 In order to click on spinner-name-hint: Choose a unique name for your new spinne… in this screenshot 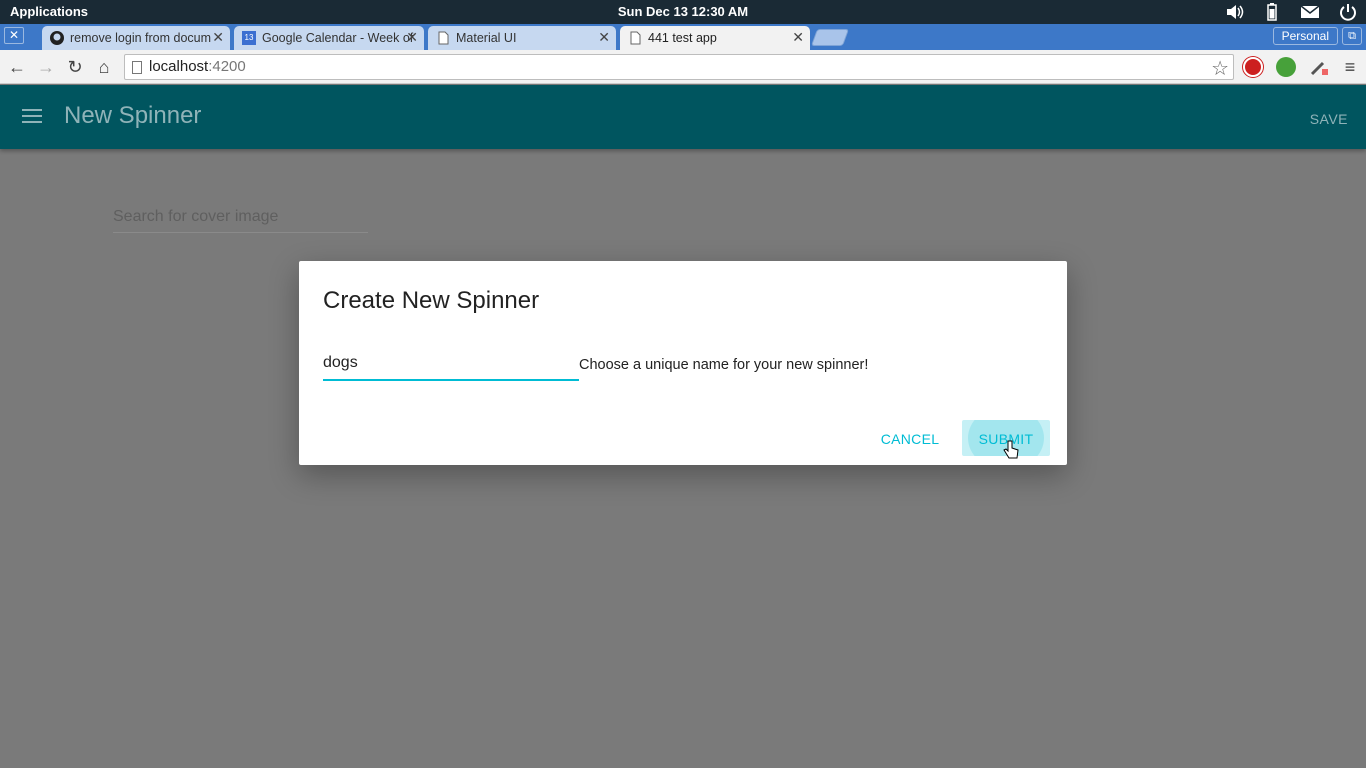, I will do `click(724, 365)`.